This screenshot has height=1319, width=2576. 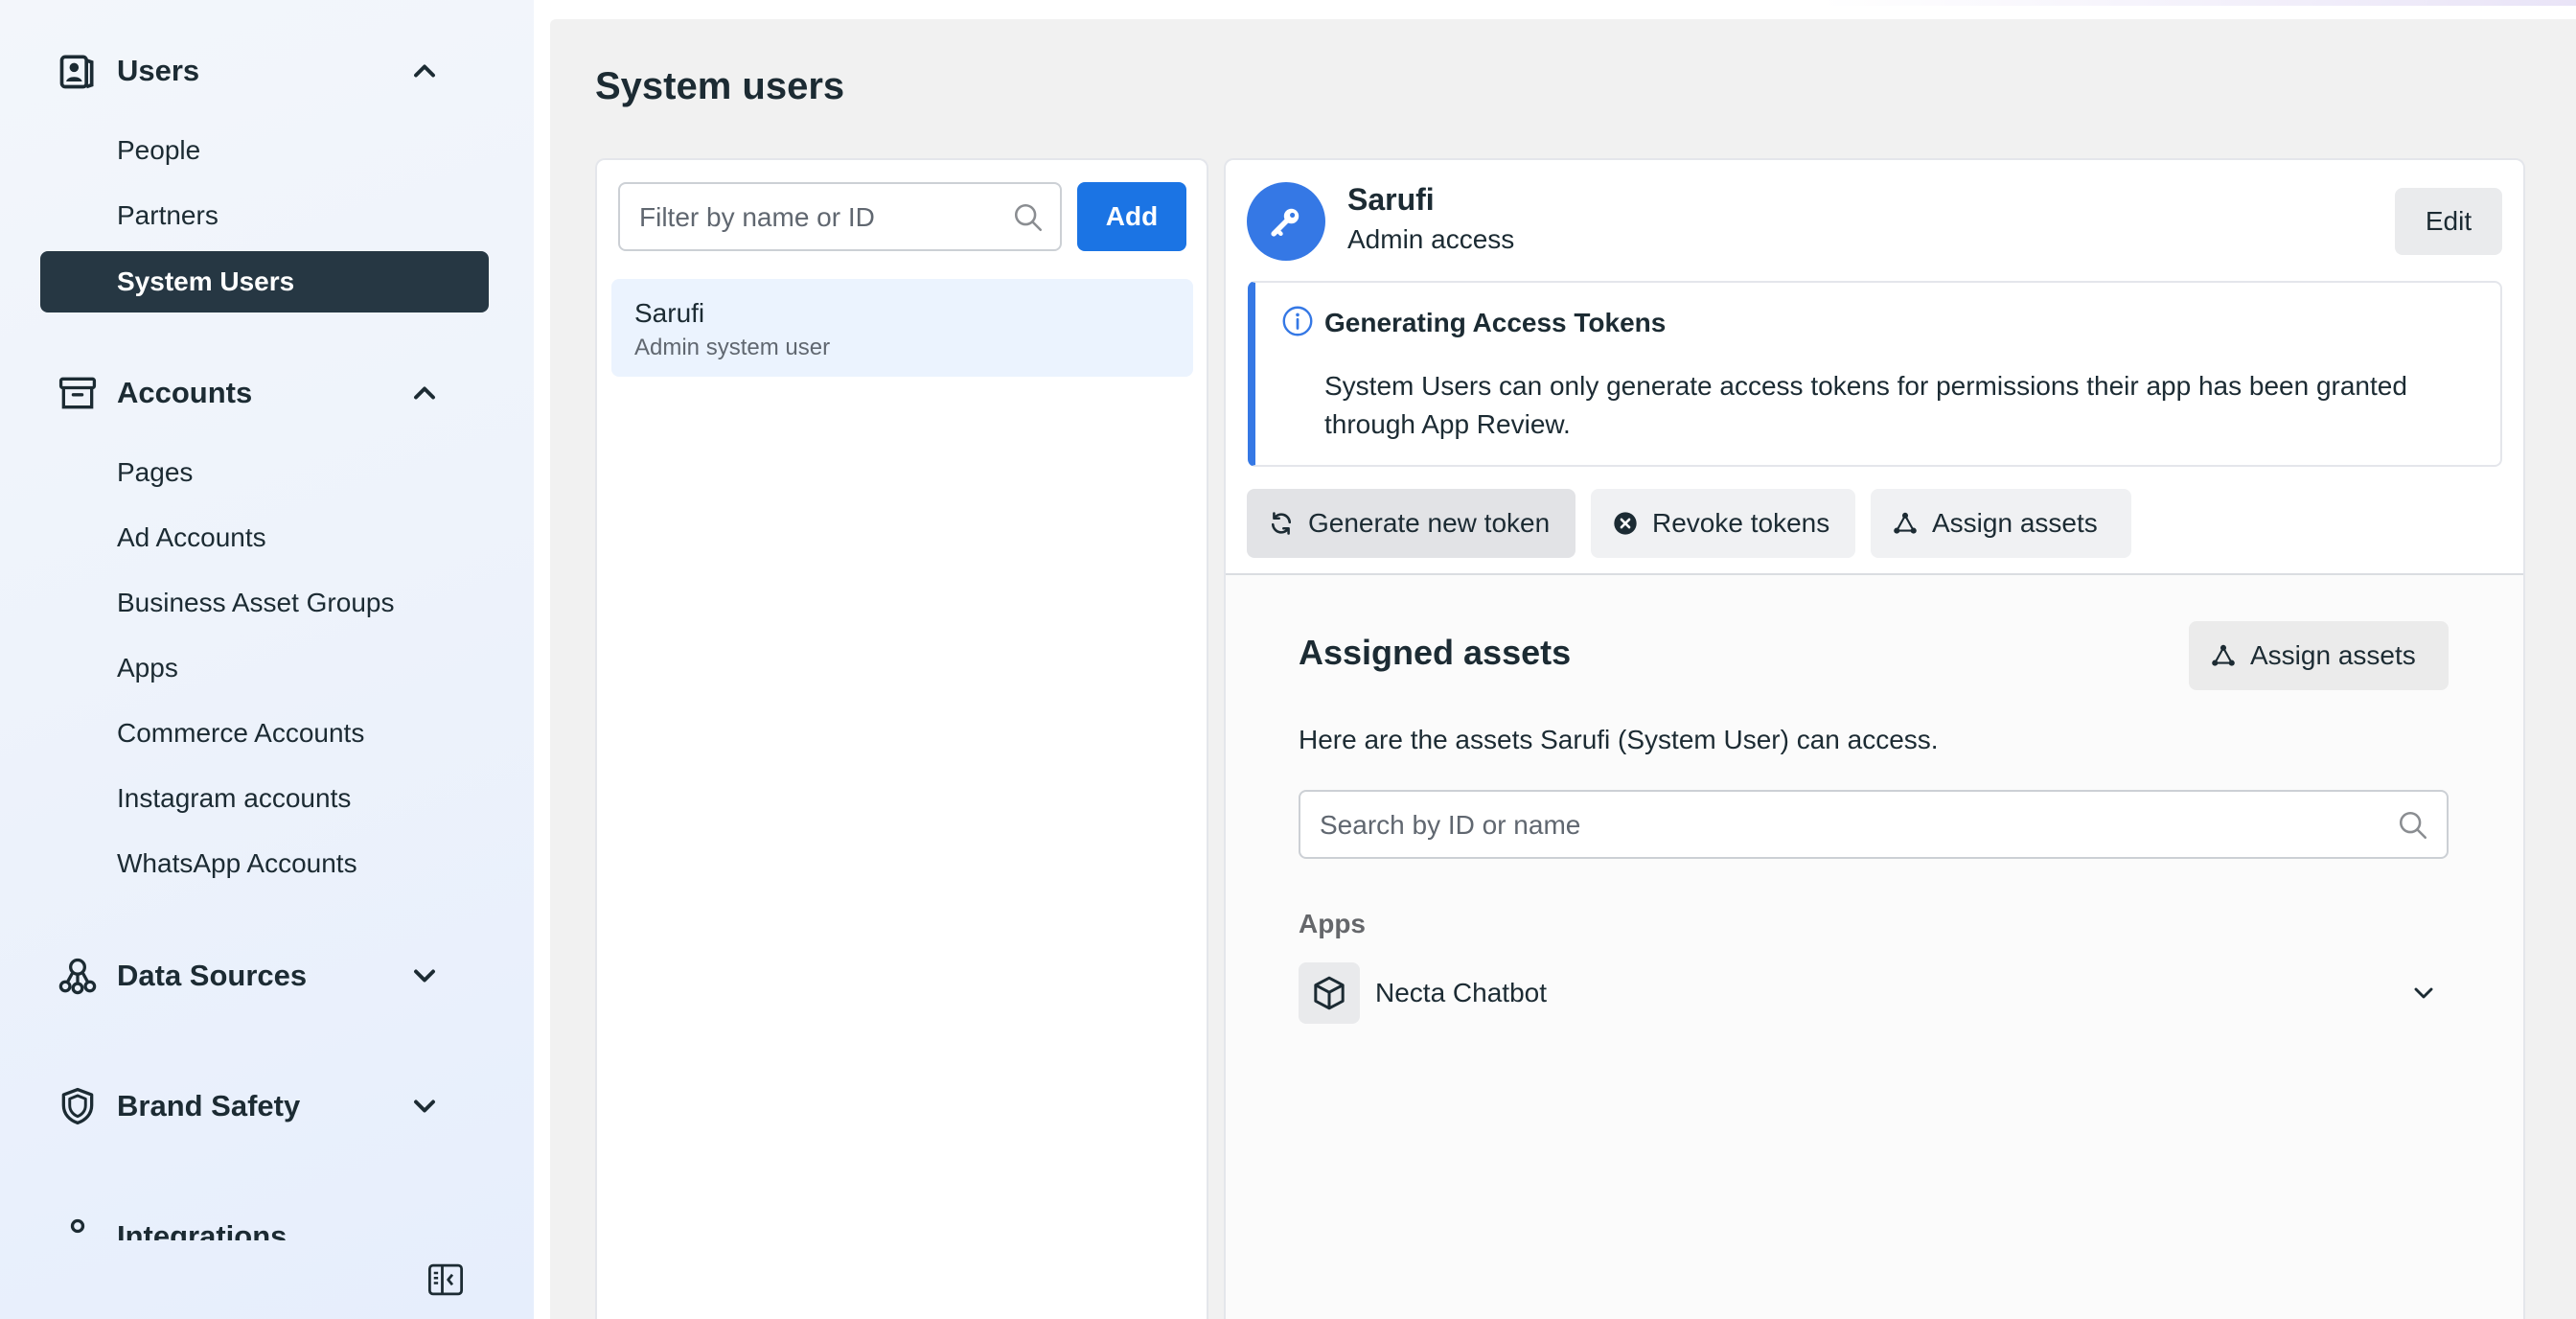 I want to click on sidebar-item-whatsapp-accounts: WhatsApp Accounts, so click(x=264, y=863).